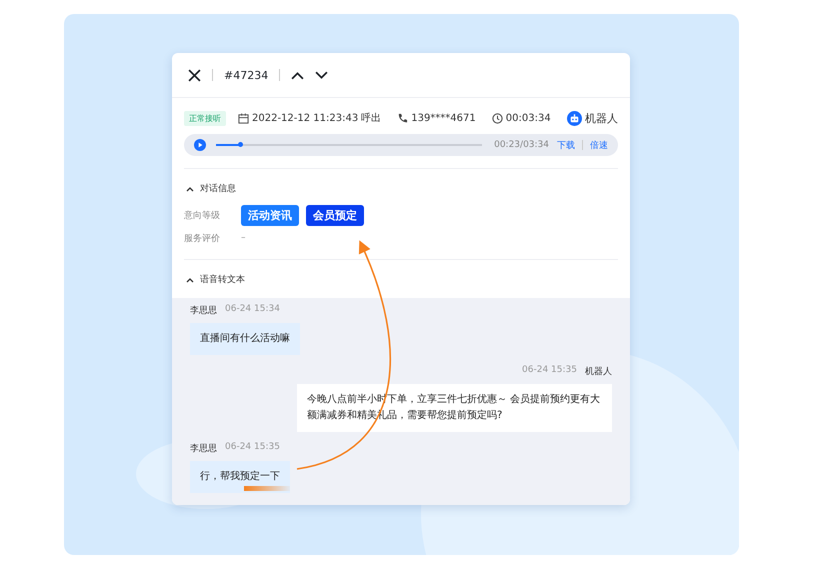 The width and height of the screenshot is (818, 569). I want to click on section-toggle: 对话信息, so click(401, 188).